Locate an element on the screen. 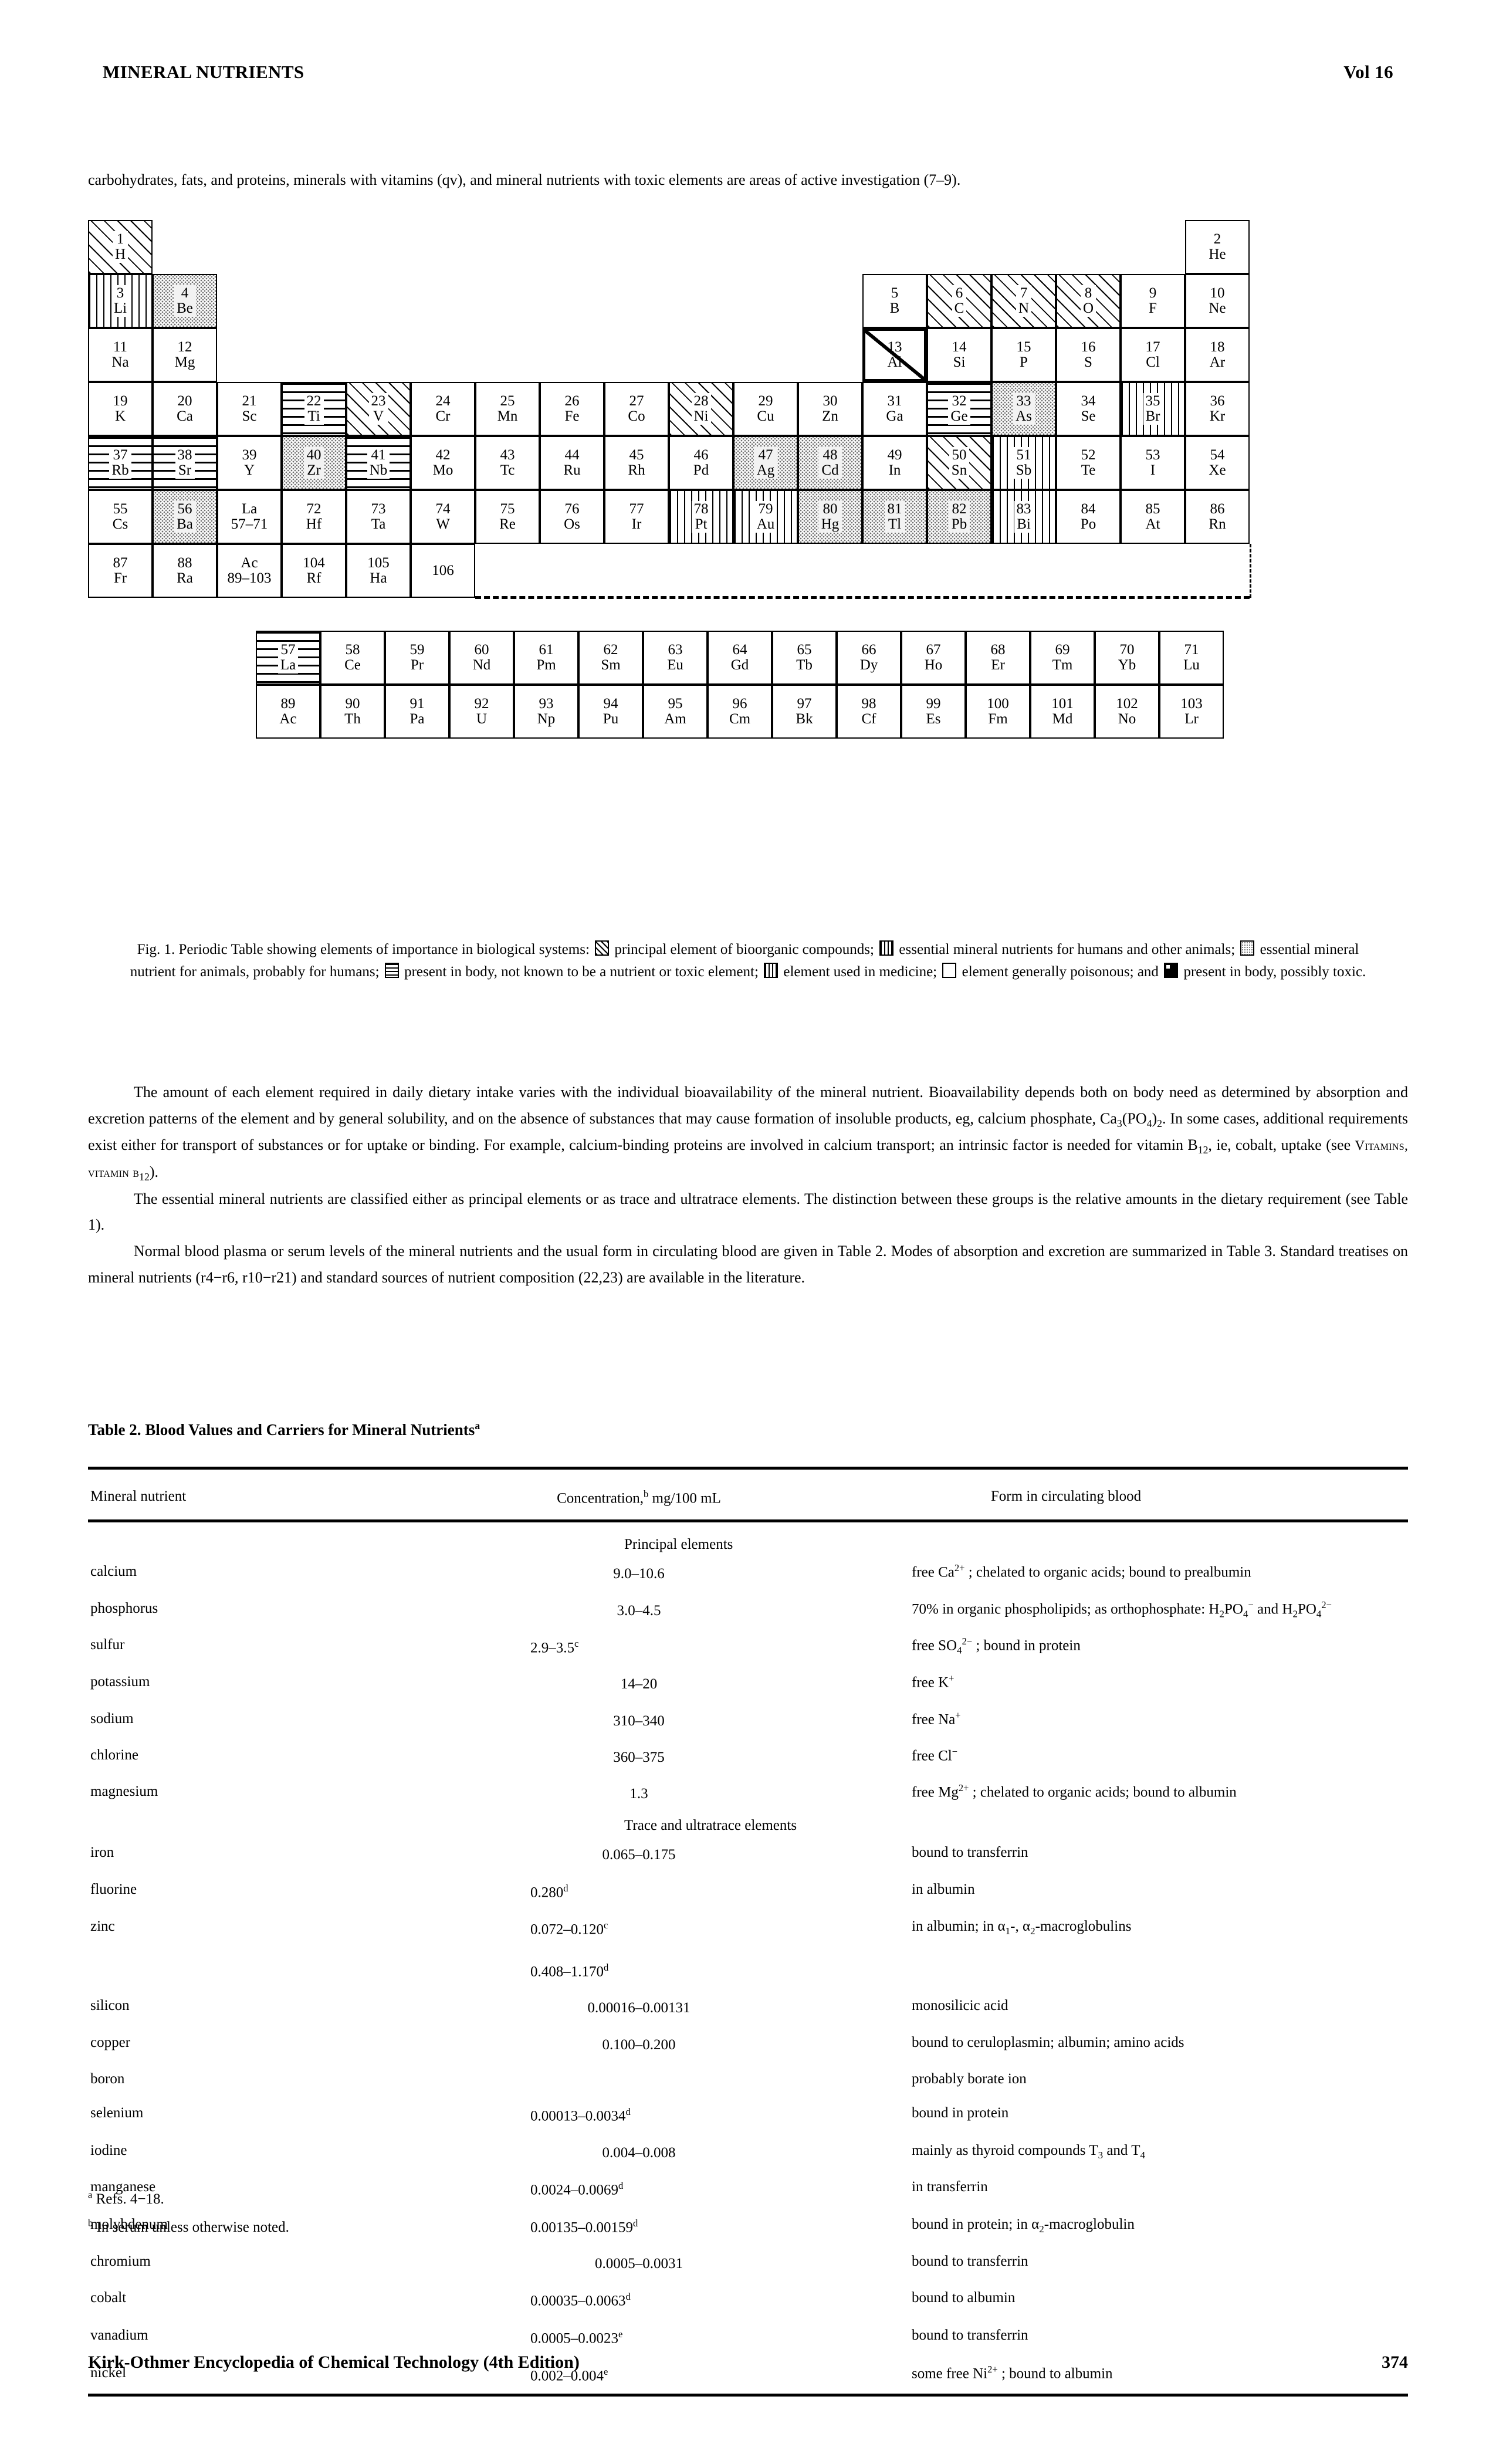 This screenshot has width=1496, height=2464. lanthanide-cell-Nd: 60 Nd is located at coordinates (481, 658).